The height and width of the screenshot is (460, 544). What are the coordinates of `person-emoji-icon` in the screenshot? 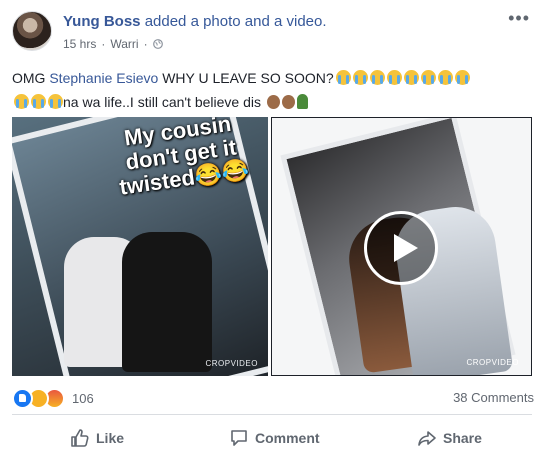 It's located at (302, 101).